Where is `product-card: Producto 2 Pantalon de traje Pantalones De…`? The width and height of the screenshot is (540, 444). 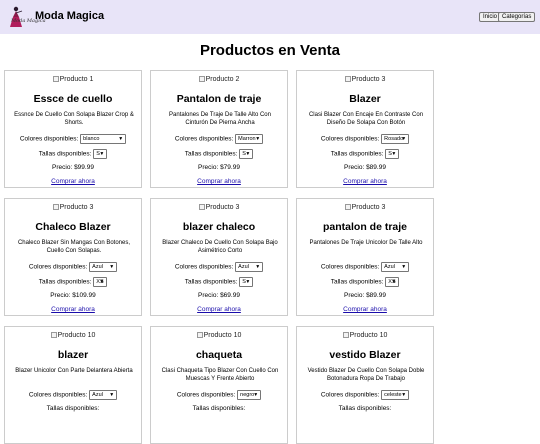
product-card: Producto 2 Pantalon de traje Pantalones De… is located at coordinates (219, 129).